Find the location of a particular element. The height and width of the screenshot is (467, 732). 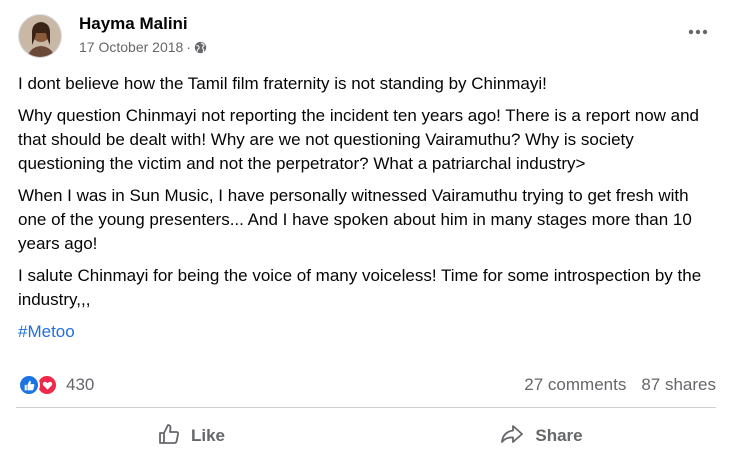

like-button: Like is located at coordinates (191, 436).